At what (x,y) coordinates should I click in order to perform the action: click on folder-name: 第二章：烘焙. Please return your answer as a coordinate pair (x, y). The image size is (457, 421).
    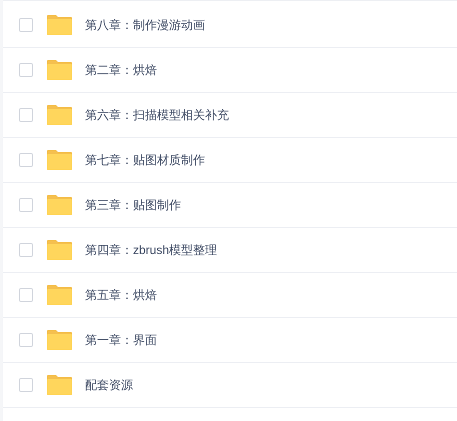
    Looking at the image, I should click on (121, 70).